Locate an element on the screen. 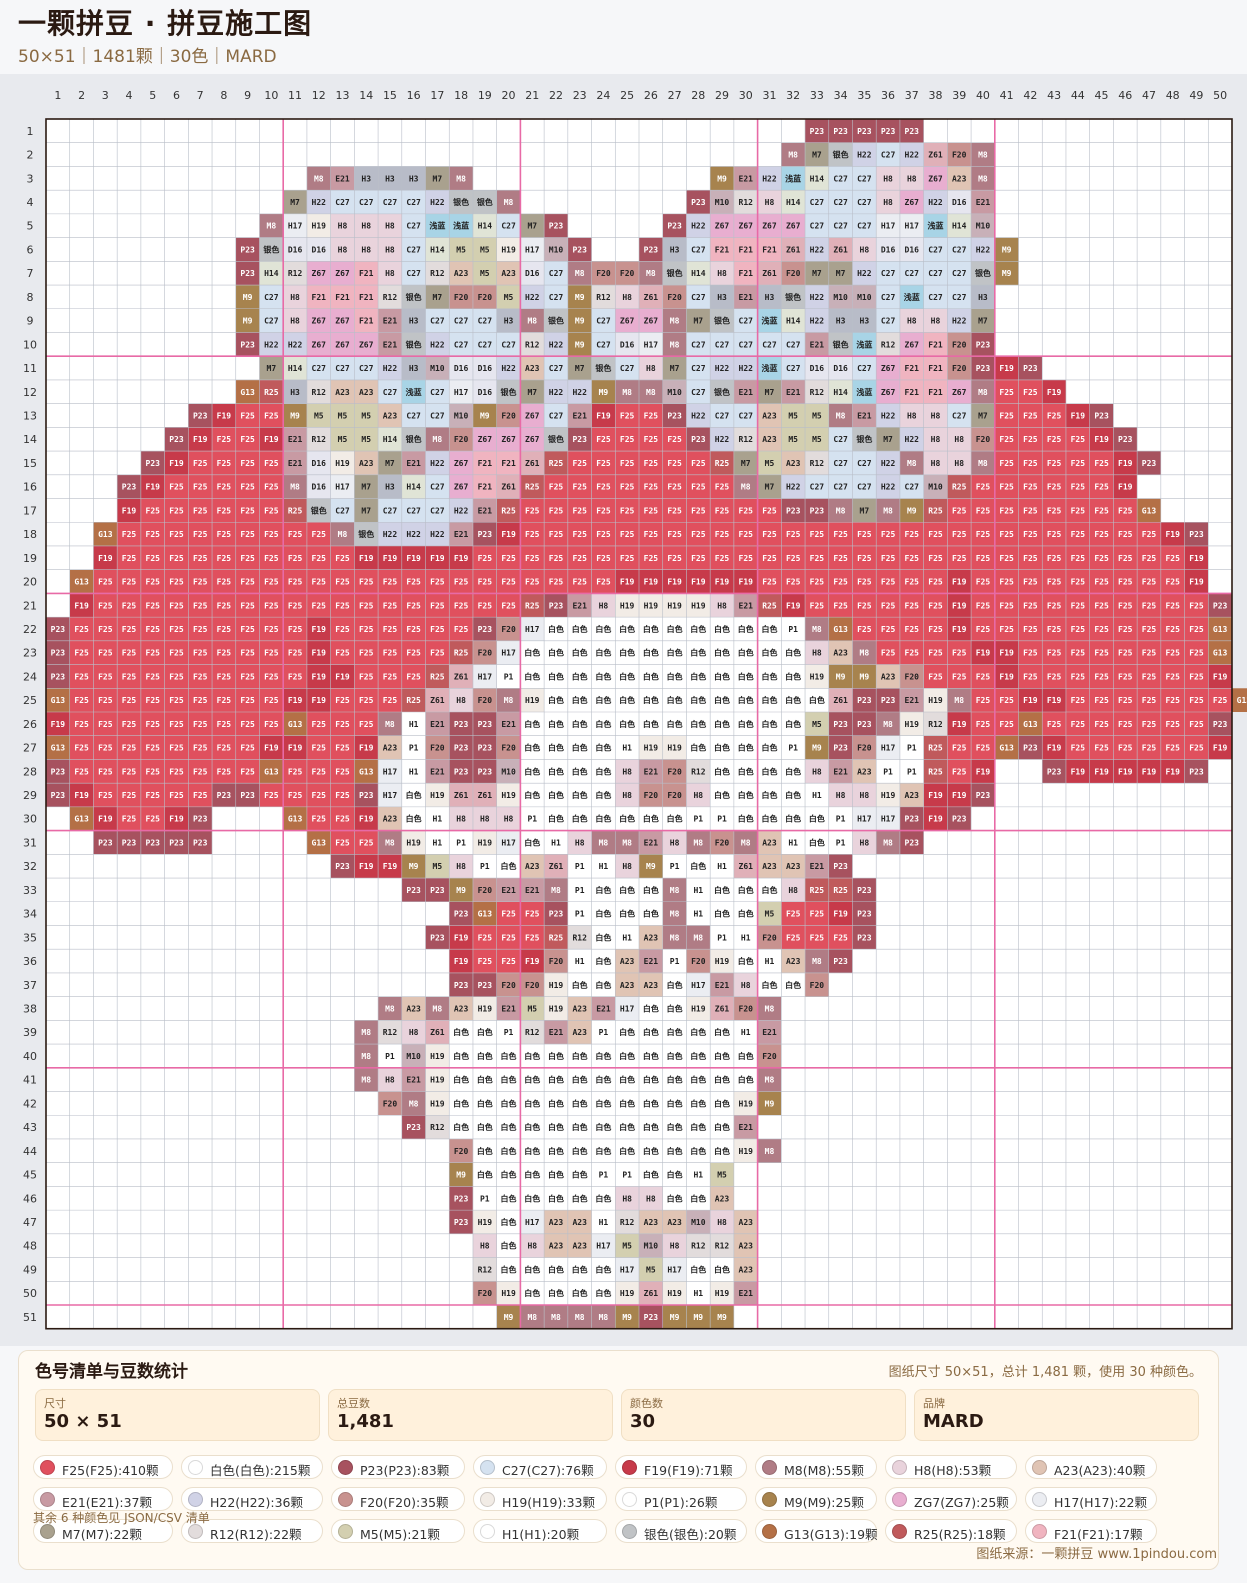 The image size is (1247, 1583). bead-code: R25 is located at coordinates (295, 510).